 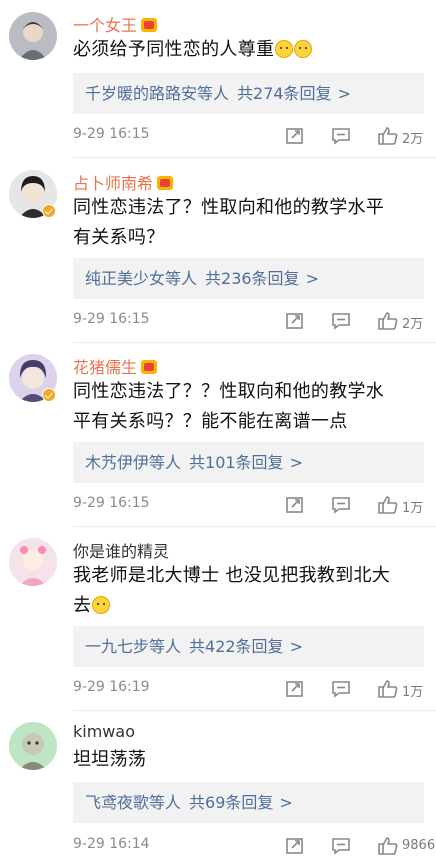 What do you see at coordinates (157, 93) in the screenshot?
I see `reply-users: 千岁暖的路路安等人` at bounding box center [157, 93].